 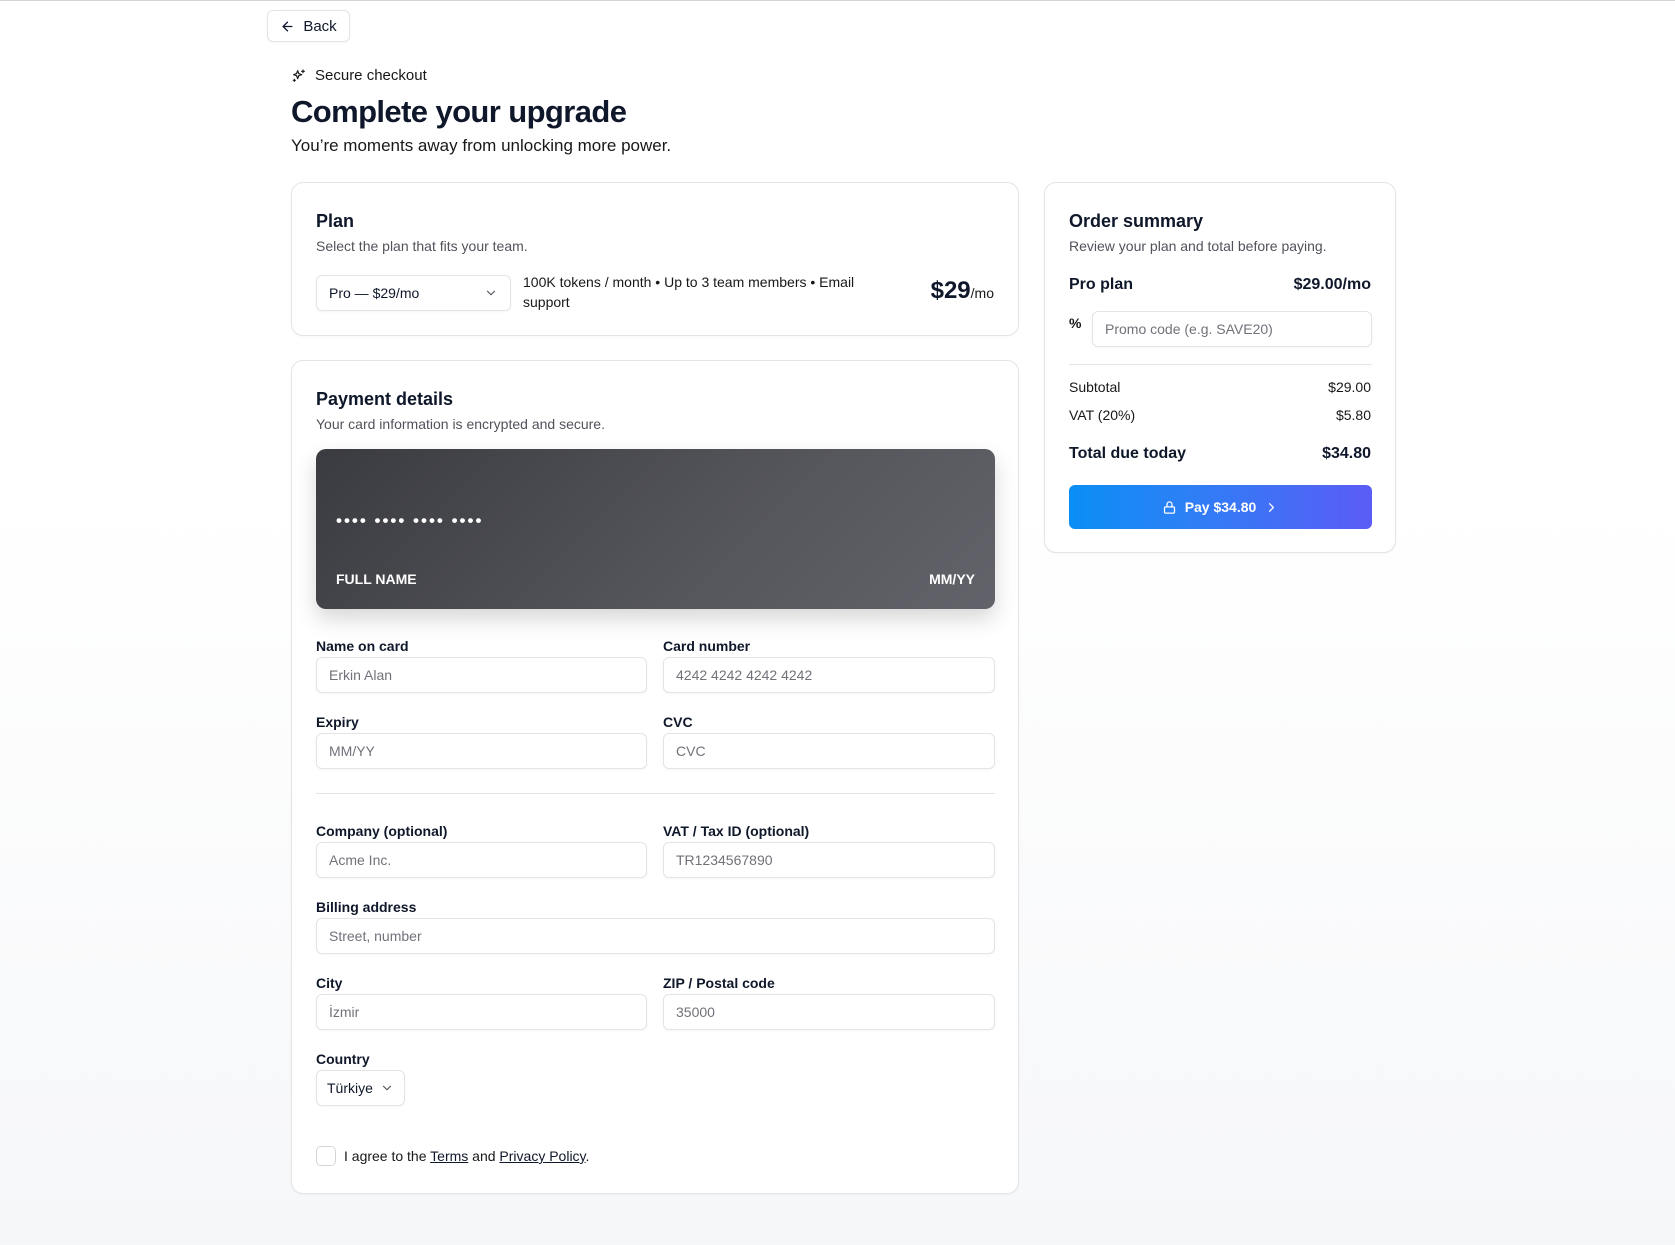 What do you see at coordinates (287, 26) in the screenshot?
I see `arrow-left-icon` at bounding box center [287, 26].